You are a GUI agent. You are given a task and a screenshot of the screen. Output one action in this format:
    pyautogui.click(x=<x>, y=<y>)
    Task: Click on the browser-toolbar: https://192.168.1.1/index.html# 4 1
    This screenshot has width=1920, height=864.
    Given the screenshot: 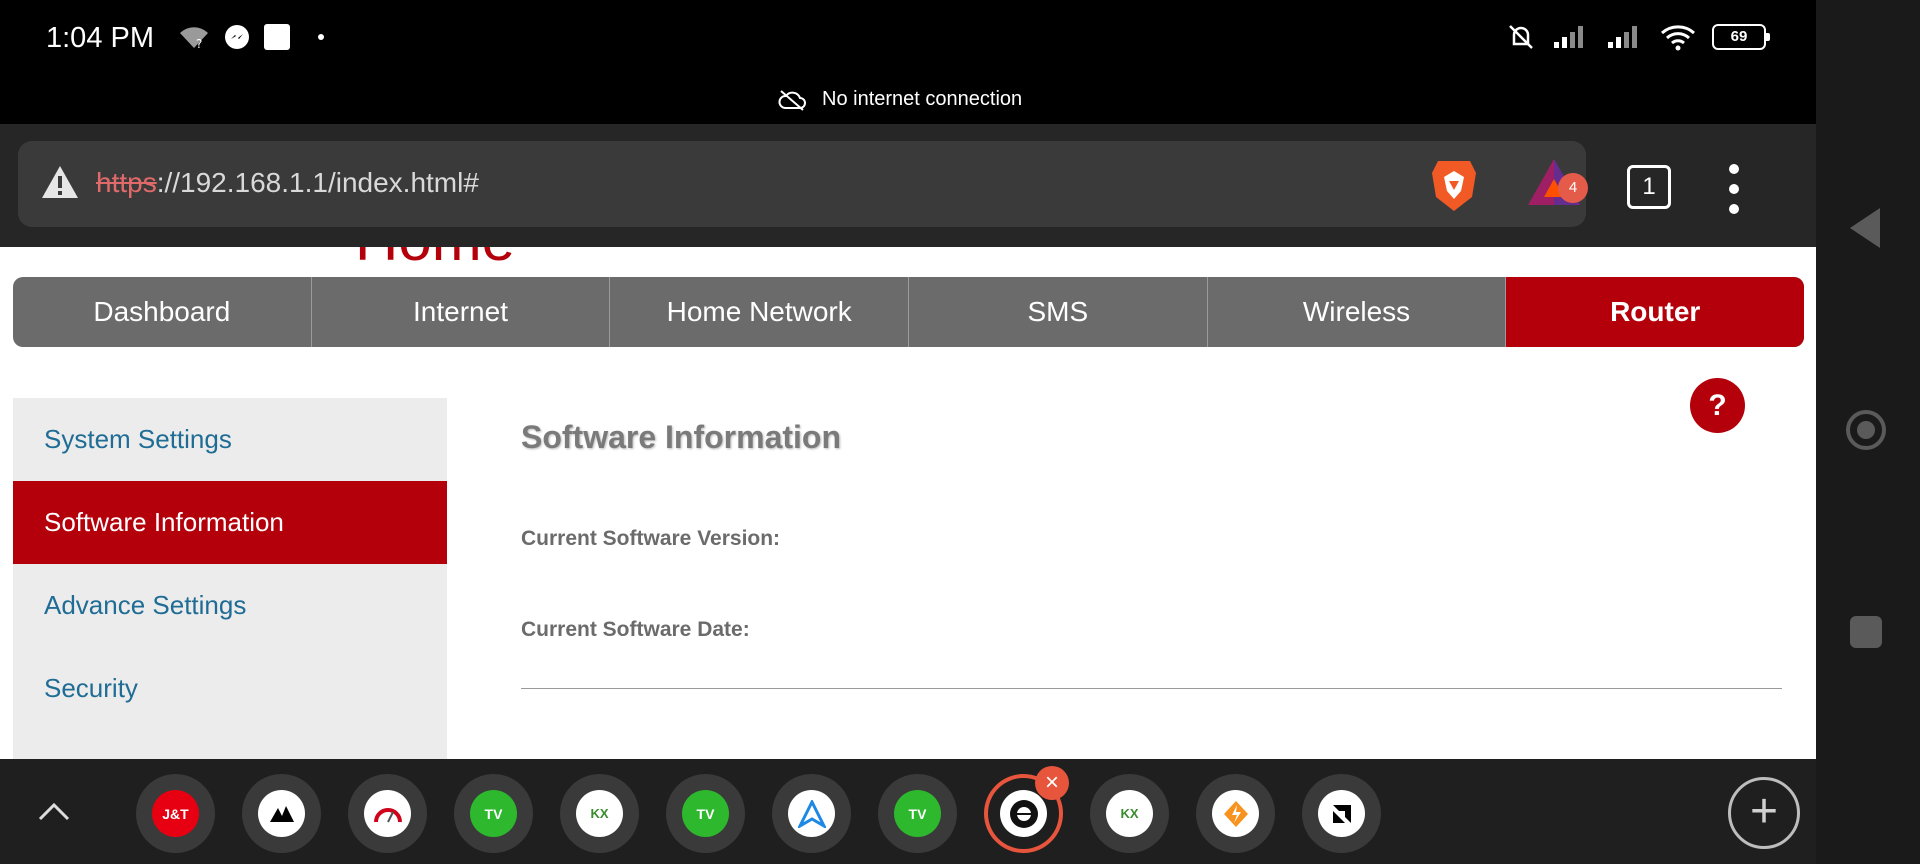 What is the action you would take?
    pyautogui.click(x=908, y=185)
    